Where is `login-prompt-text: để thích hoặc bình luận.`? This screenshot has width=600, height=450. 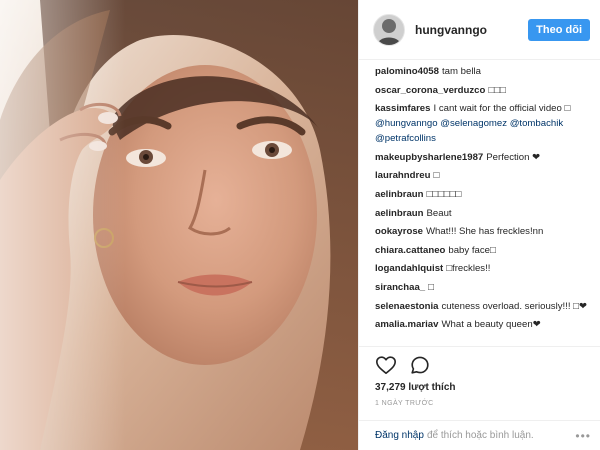
login-prompt-text: để thích hoặc bình luận. is located at coordinates (480, 435).